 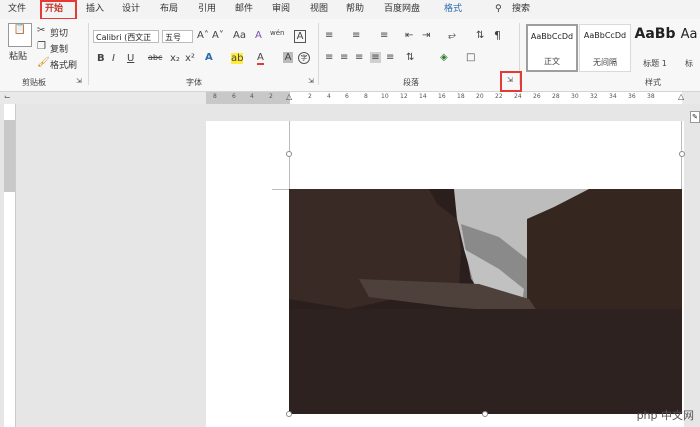 What do you see at coordinates (497, 35) in the screenshot?
I see `show-marks-icon: ¶` at bounding box center [497, 35].